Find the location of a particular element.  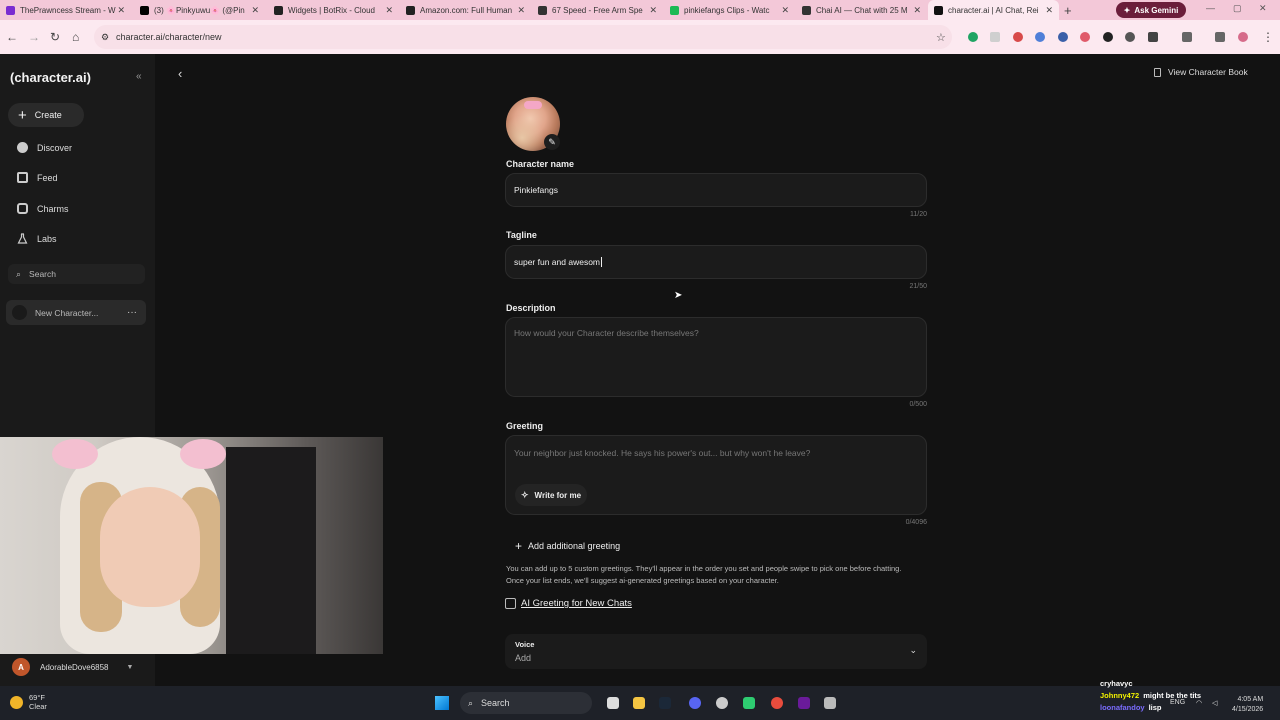

weather-temp: 69°F is located at coordinates (37, 697).